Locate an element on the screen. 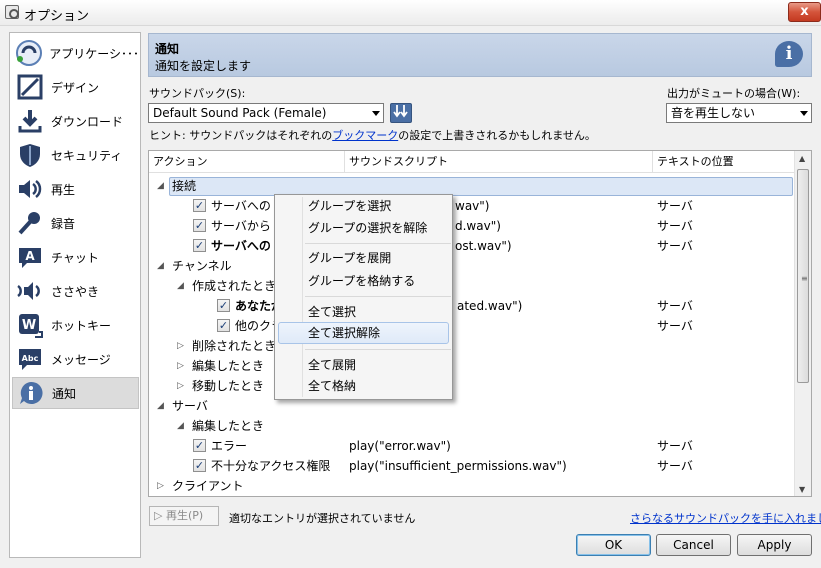 Image resolution: width=821 pixels, height=568 pixels. column-header-sound-script: サウンドスクリプト is located at coordinates (499, 162).